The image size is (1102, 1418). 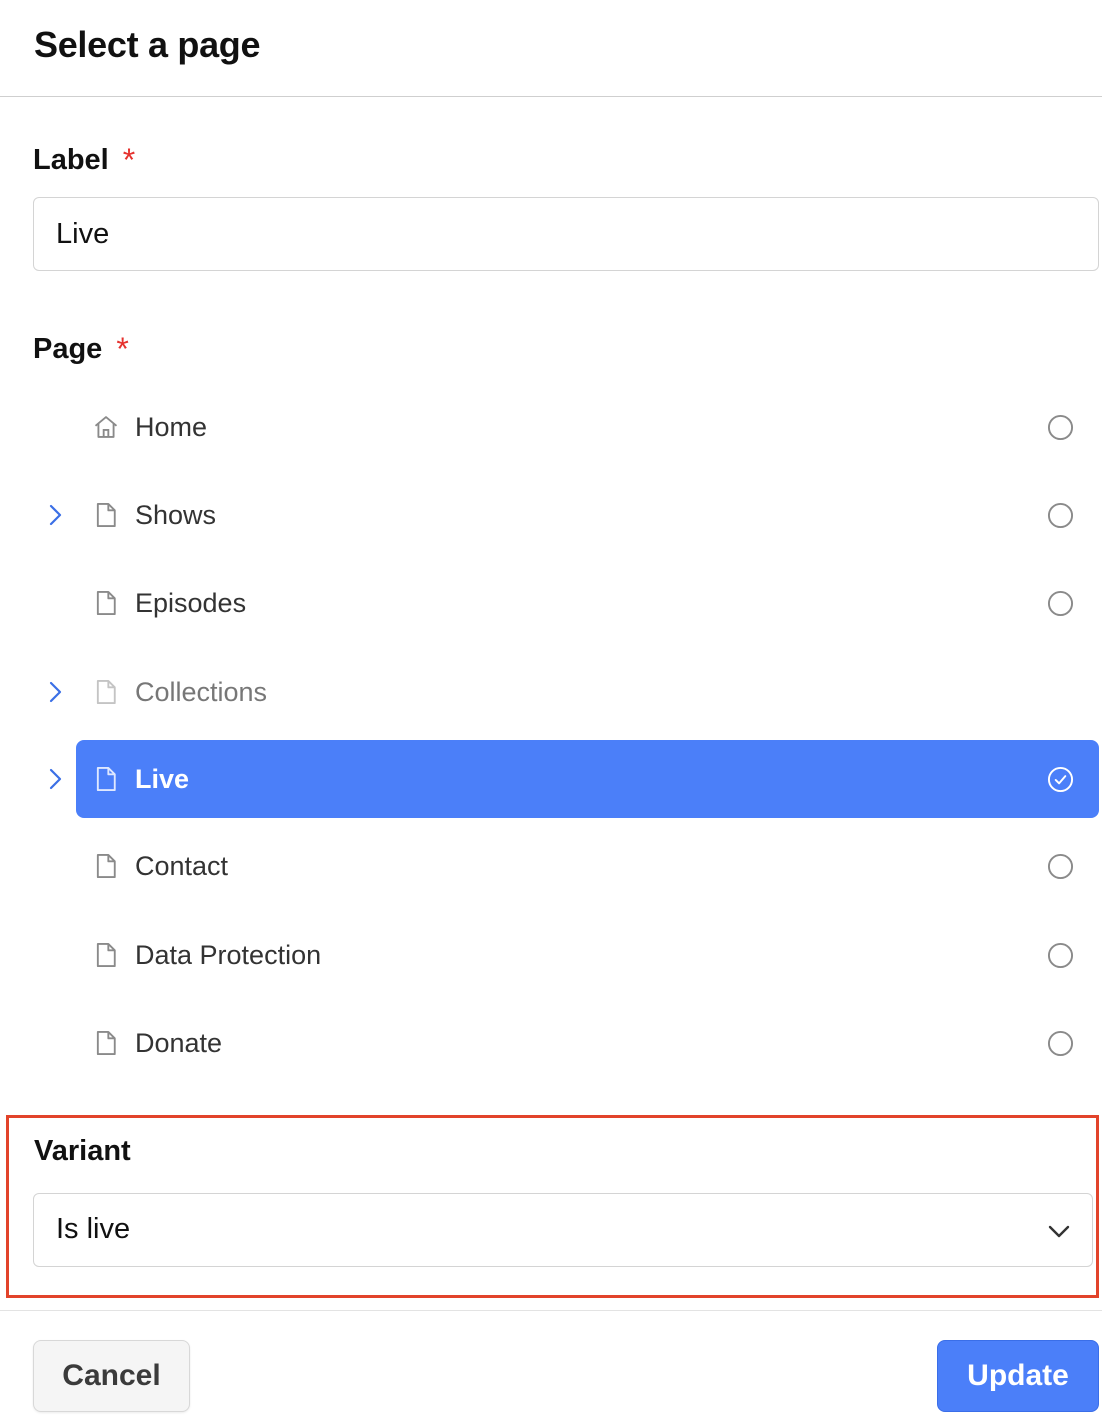 What do you see at coordinates (551, 692) in the screenshot?
I see `page-tree-item-collections: Collections` at bounding box center [551, 692].